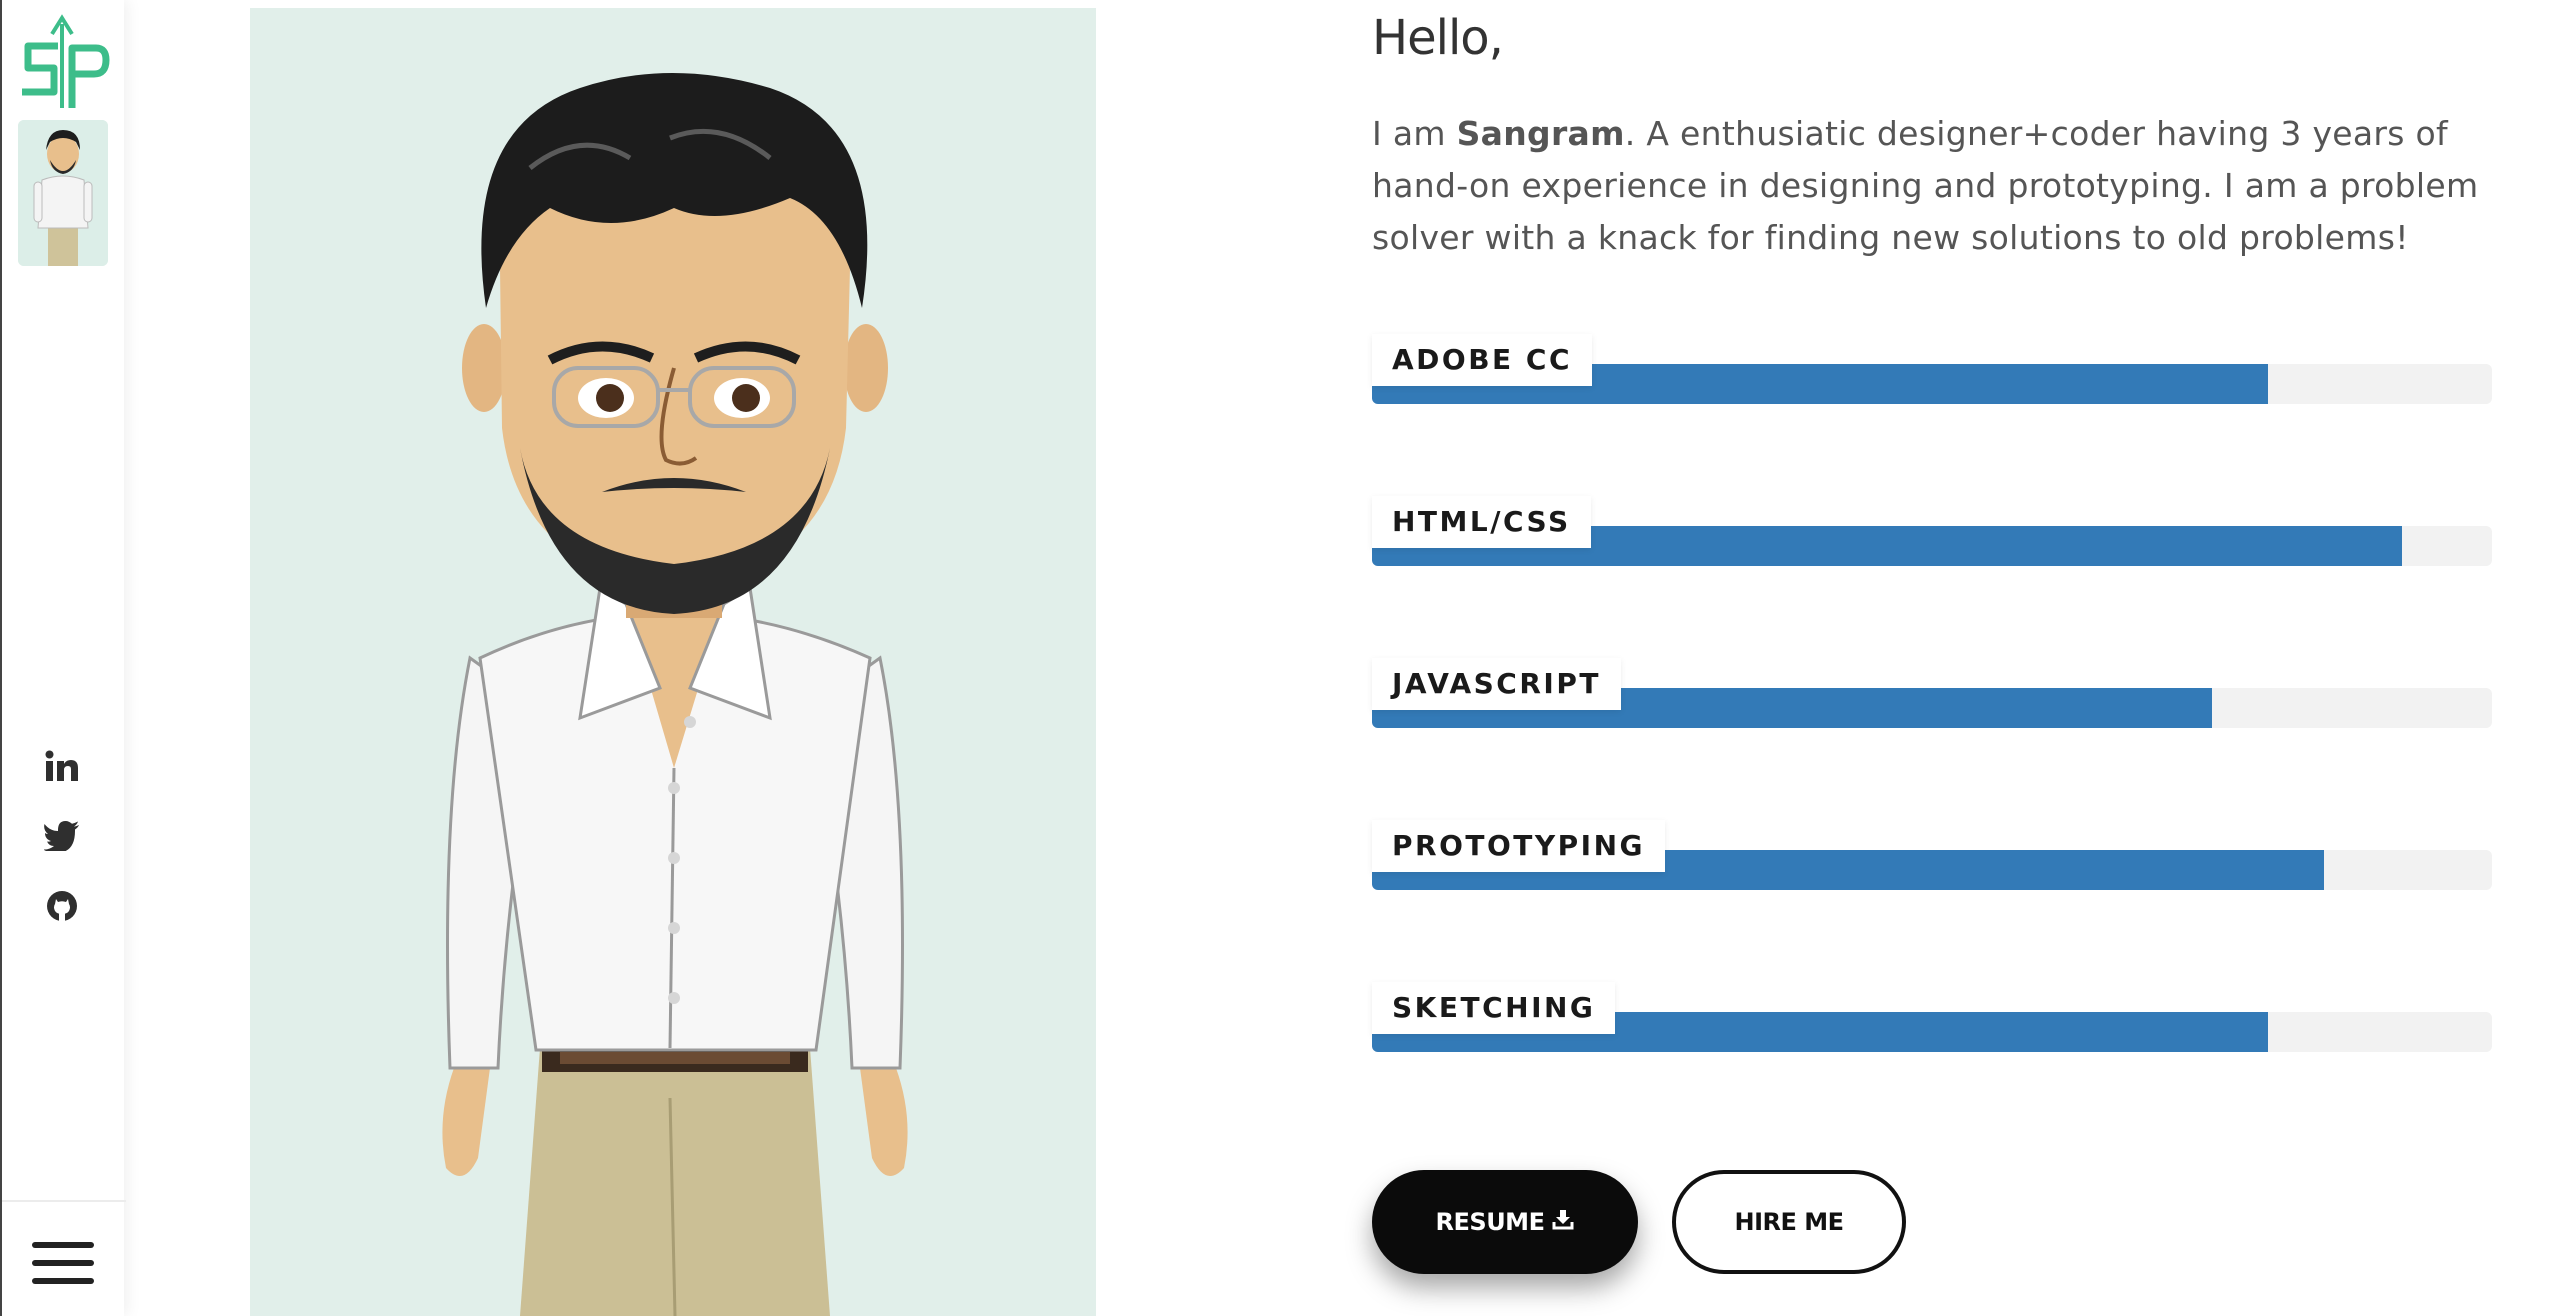  I want to click on resume-button: RESUME, so click(1505, 1222).